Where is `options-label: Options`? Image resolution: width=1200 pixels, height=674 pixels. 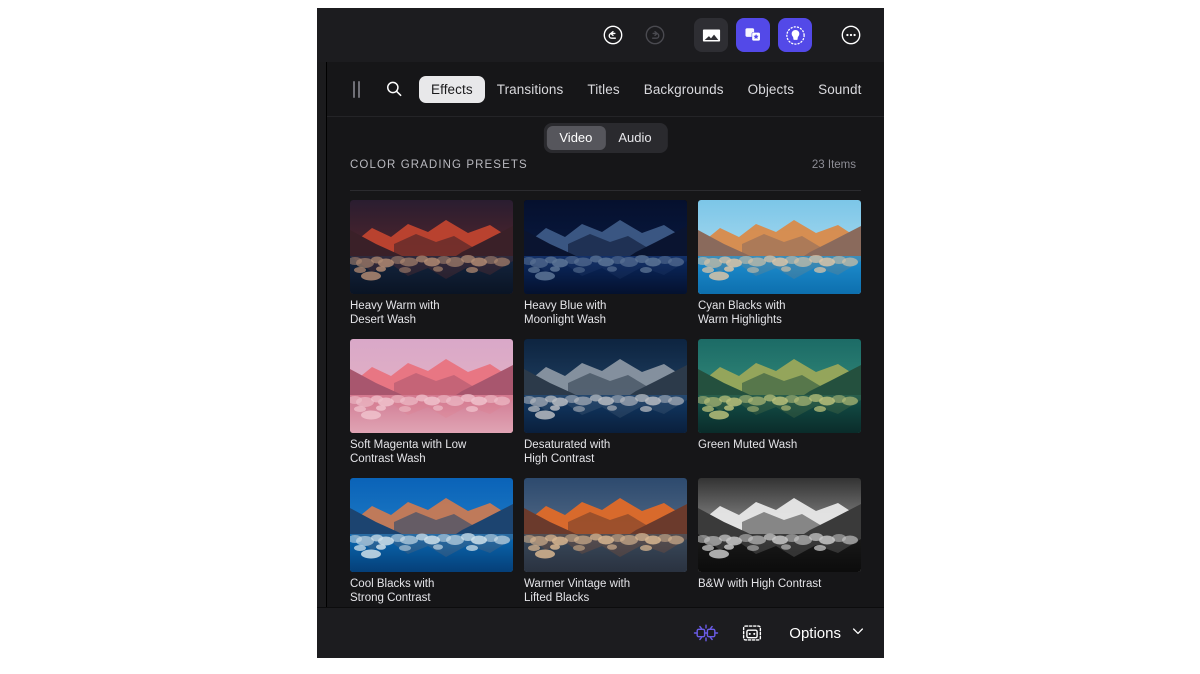
options-label: Options is located at coordinates (815, 633).